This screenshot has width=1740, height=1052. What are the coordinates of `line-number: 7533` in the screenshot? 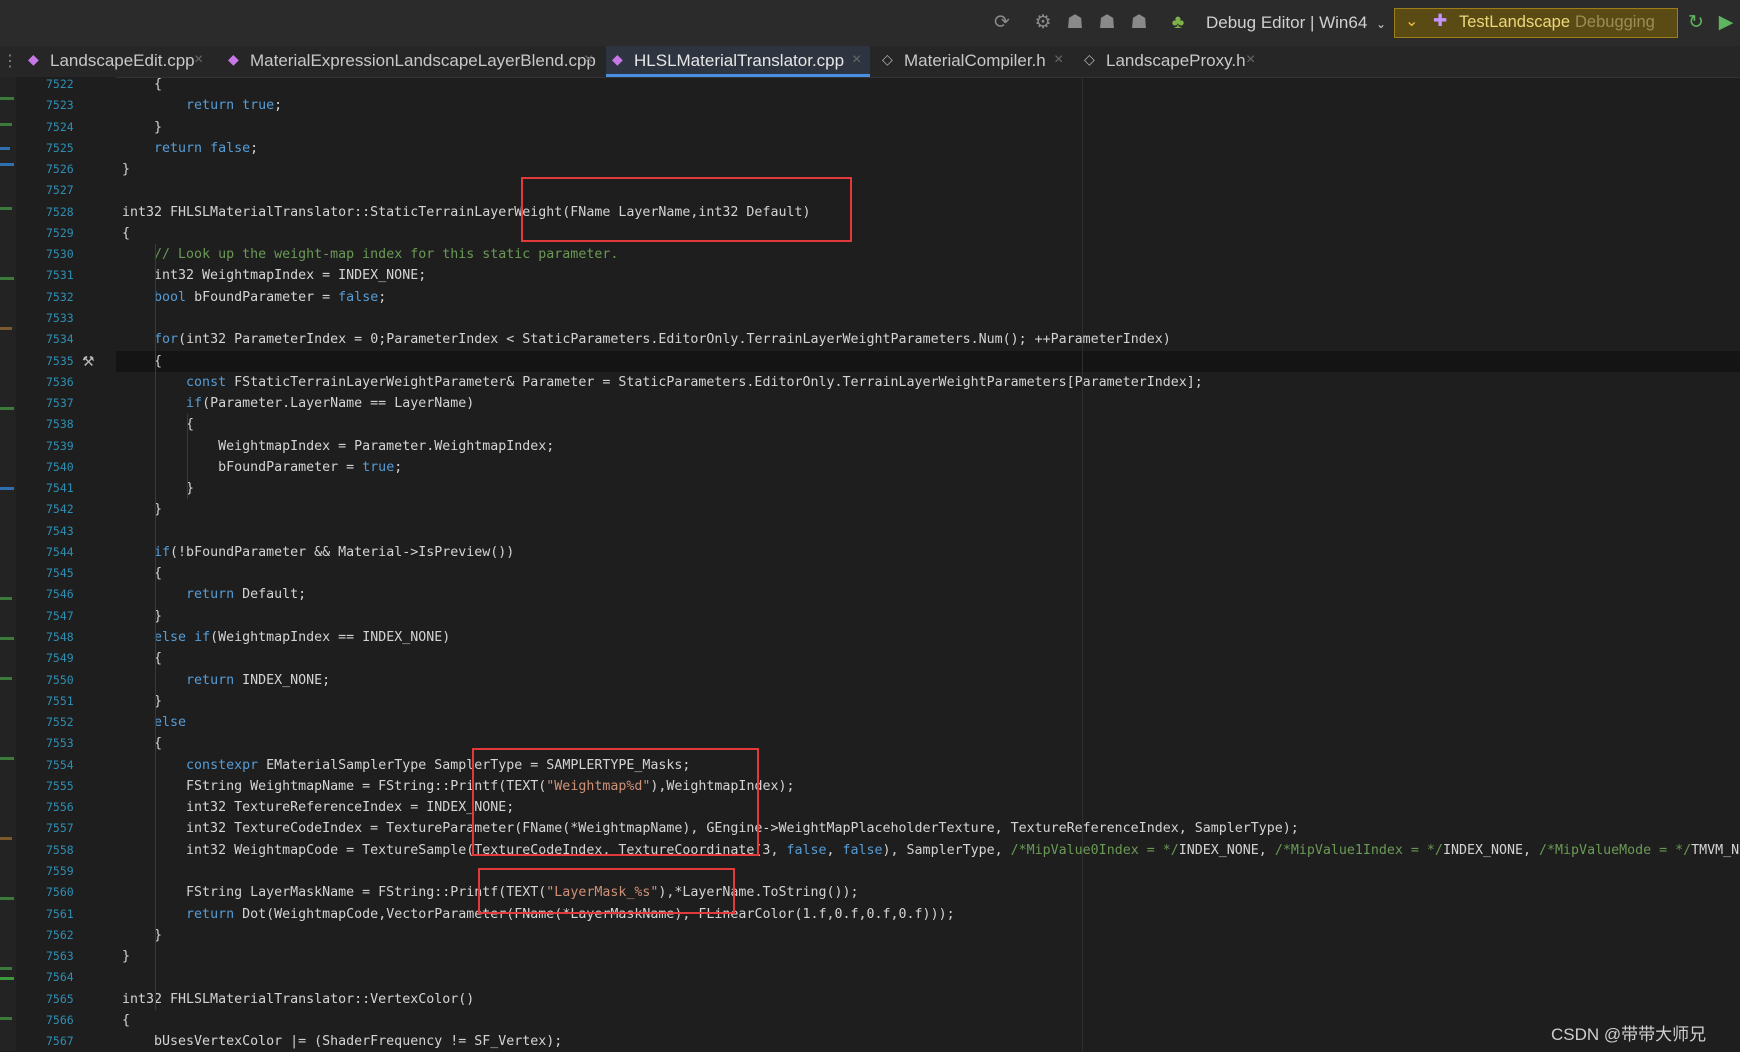 It's located at (64, 318).